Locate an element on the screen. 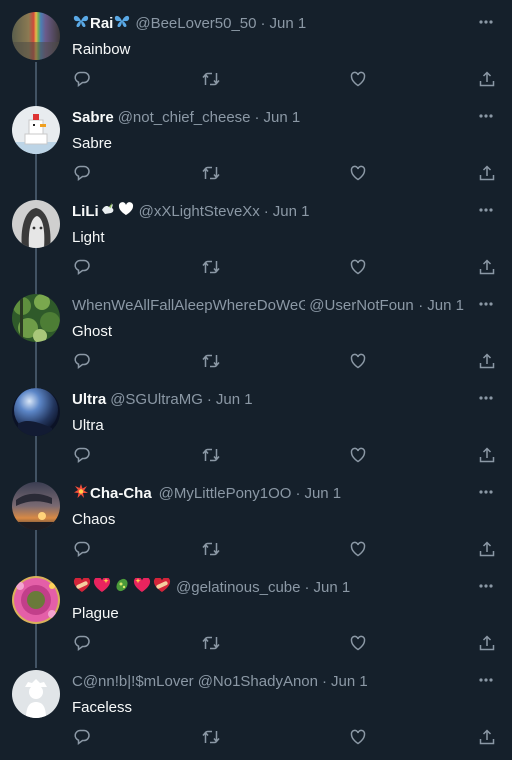 This screenshot has height=760, width=512. tweet-header: @gelatinous_cube · Jun 1 is located at coordinates (268, 588).